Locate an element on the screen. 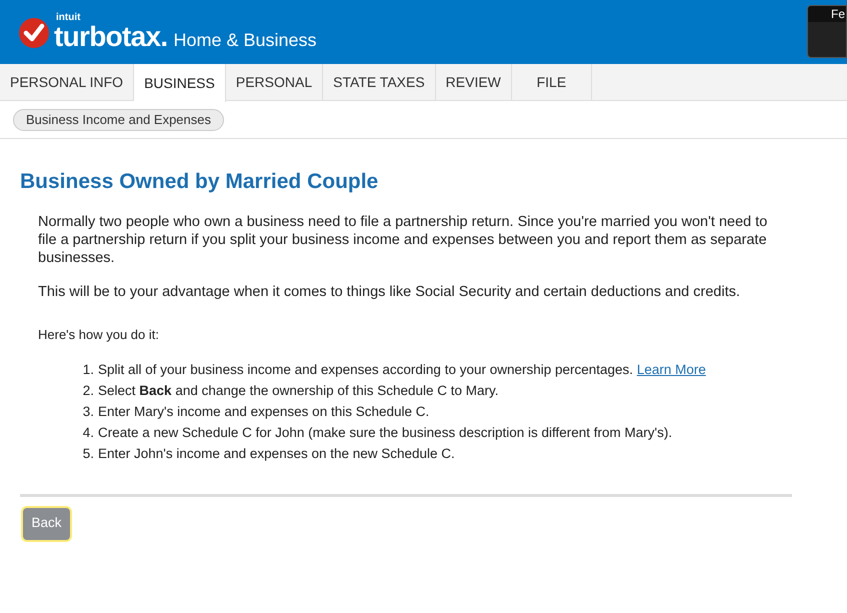 The height and width of the screenshot is (613, 847). body-paragraph: Normally two people who own a business need to file a partnership return. Since you're married you won't need to file a partnership return if you split your business income and expenses between you and report them as separate businesses. is located at coordinates (403, 239).